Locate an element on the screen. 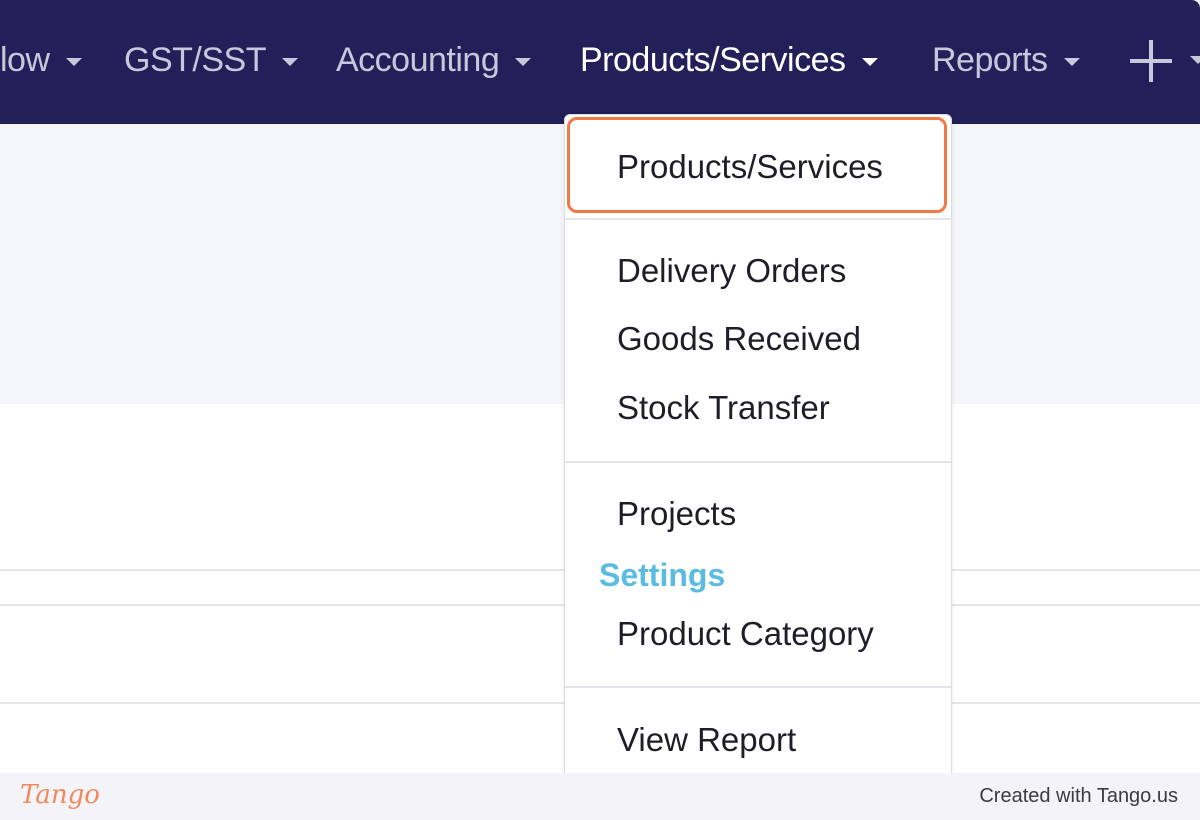 Image resolution: width=1200 pixels, height=820 pixels. plus-icon is located at coordinates (1151, 61).